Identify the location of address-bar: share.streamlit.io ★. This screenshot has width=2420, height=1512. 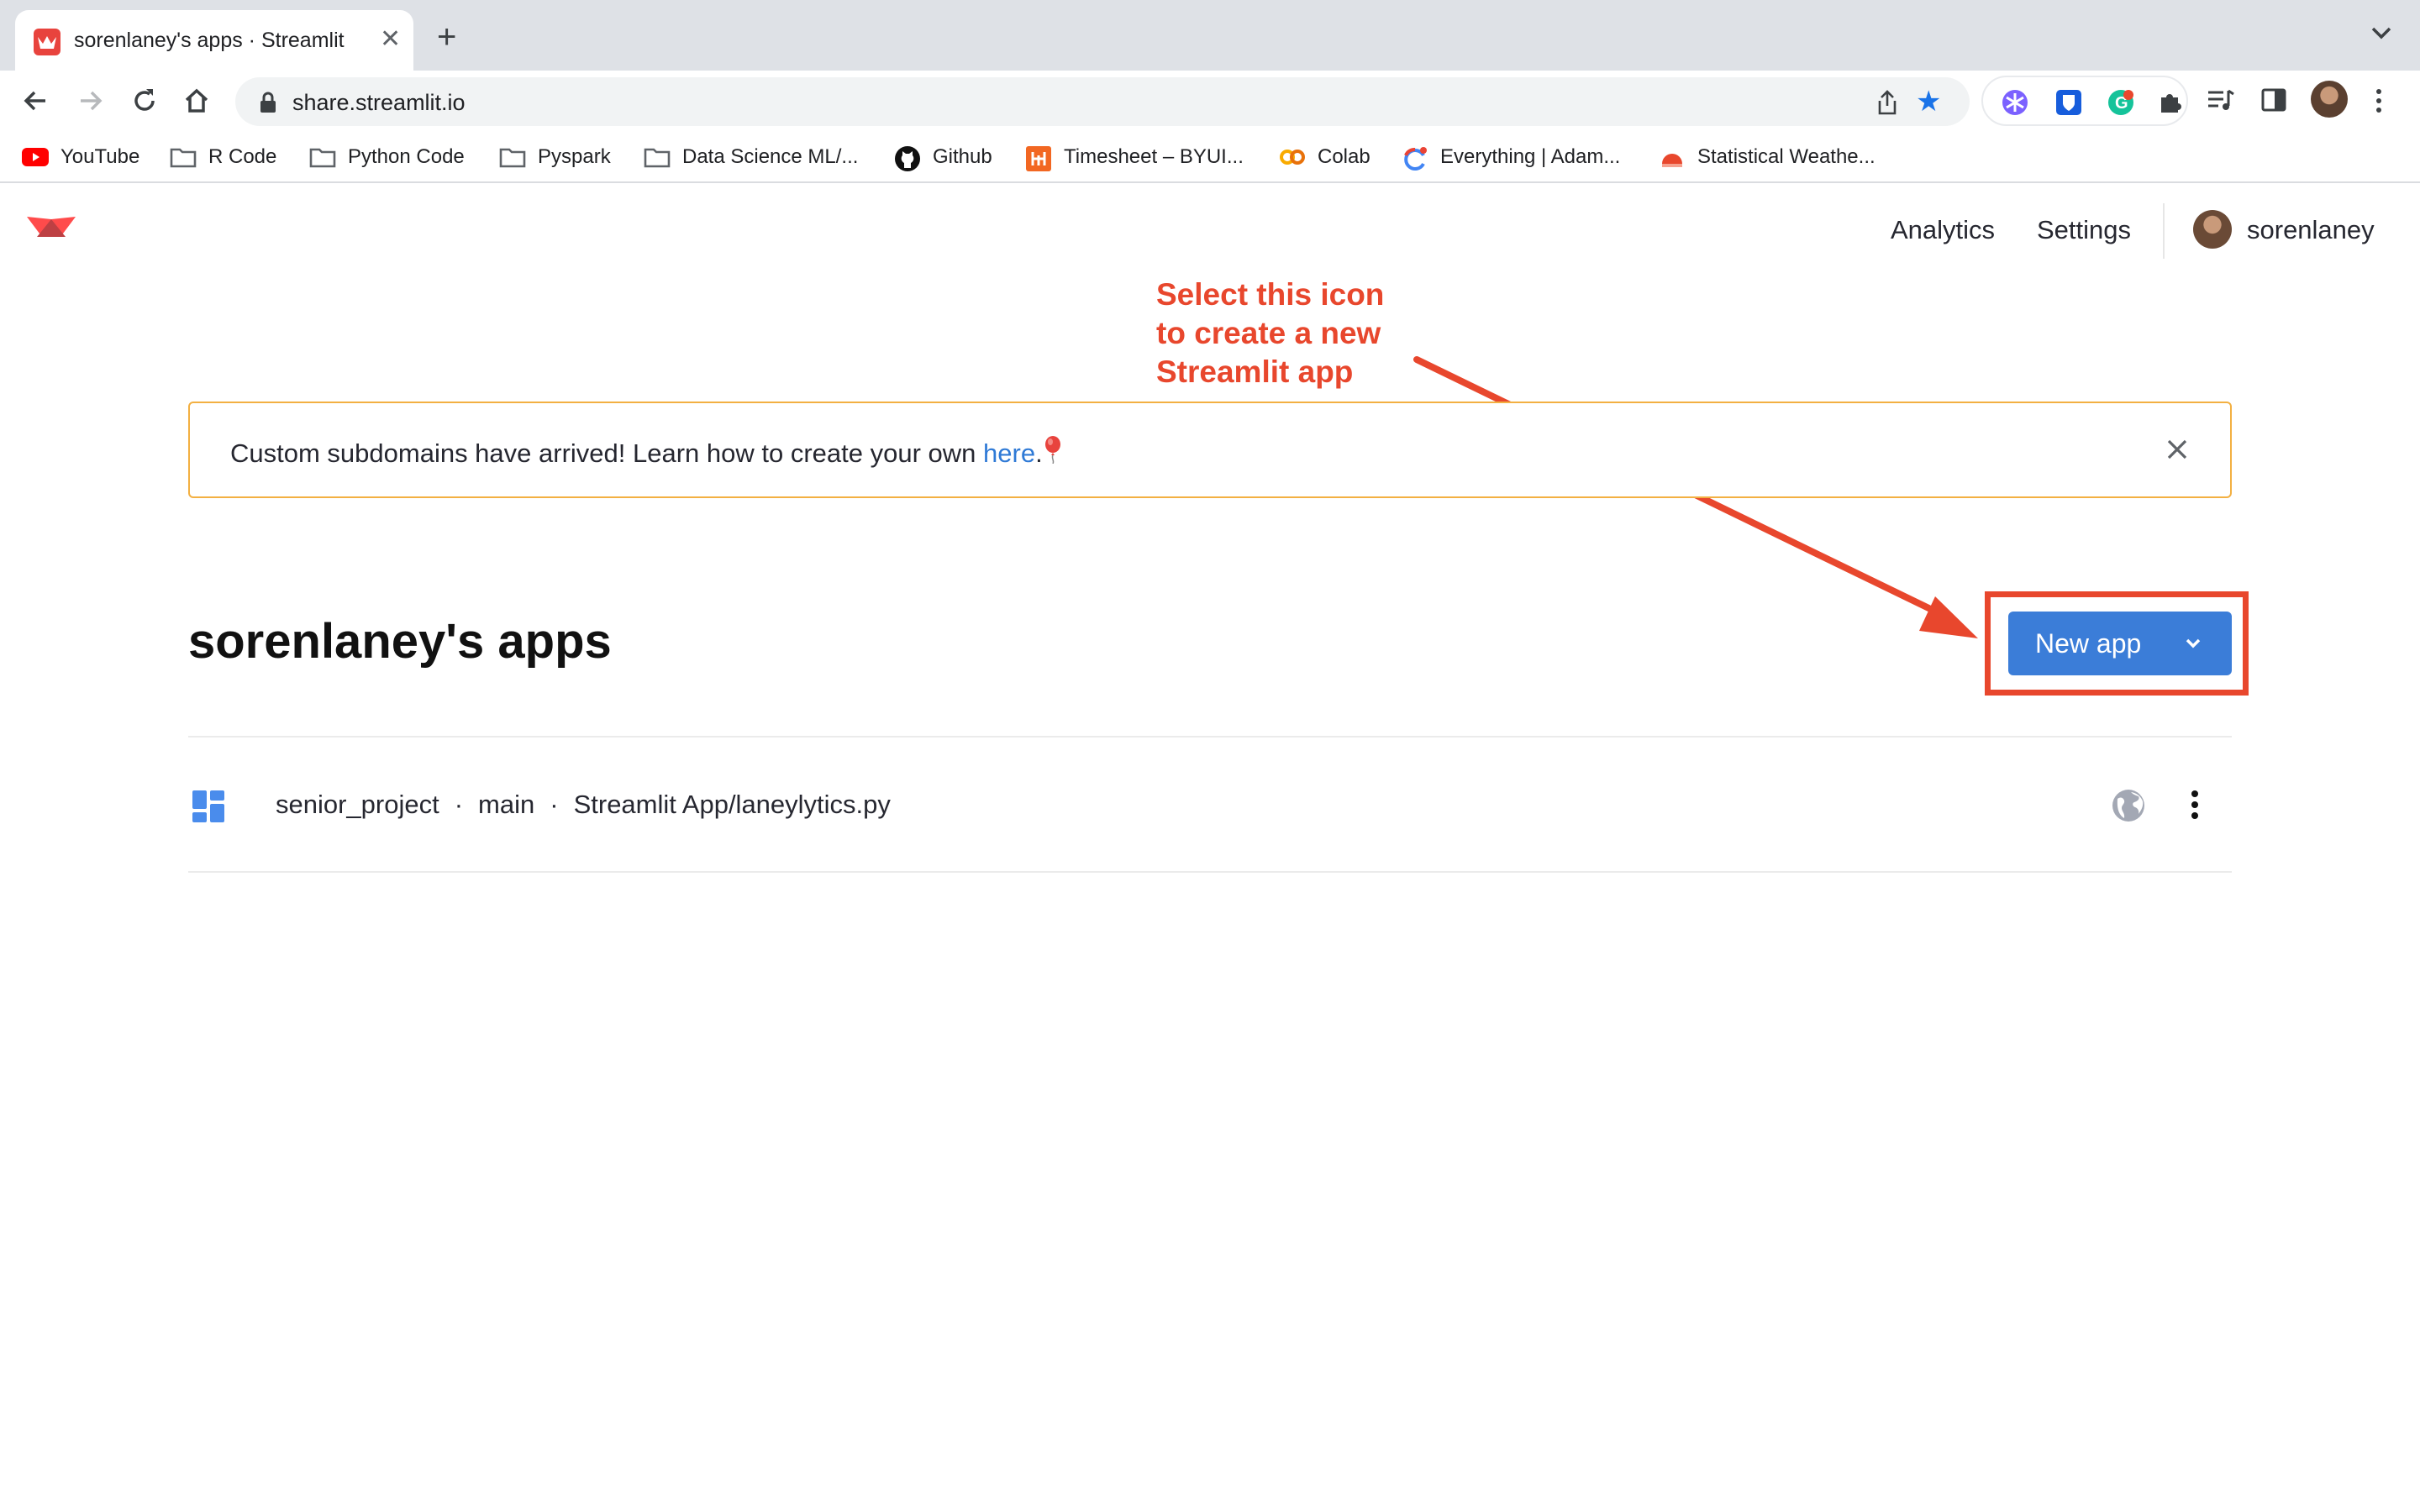
(1103, 101).